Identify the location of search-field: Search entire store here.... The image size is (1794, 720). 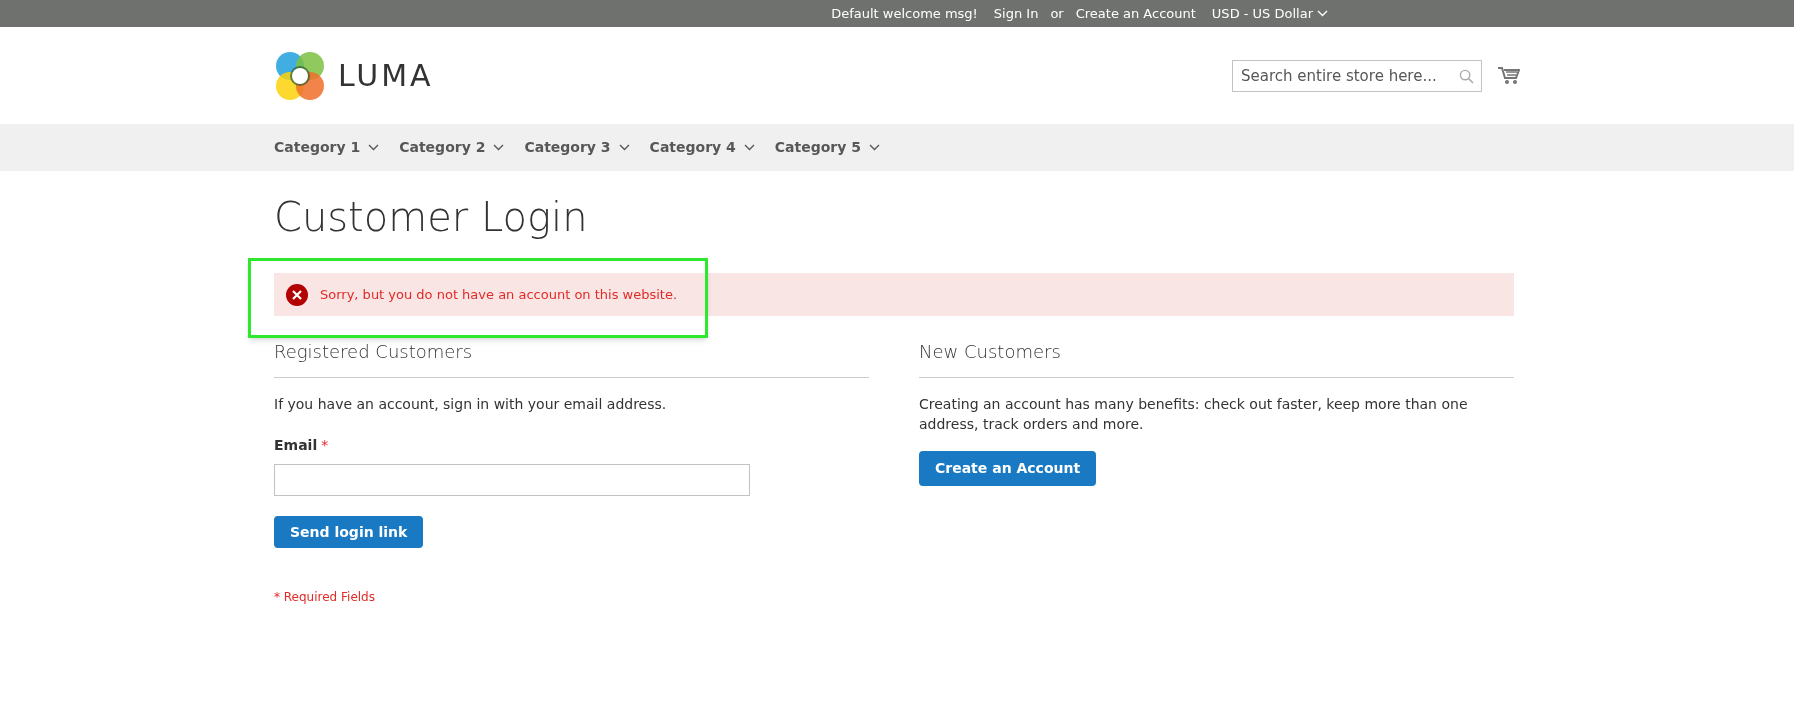
(1357, 75).